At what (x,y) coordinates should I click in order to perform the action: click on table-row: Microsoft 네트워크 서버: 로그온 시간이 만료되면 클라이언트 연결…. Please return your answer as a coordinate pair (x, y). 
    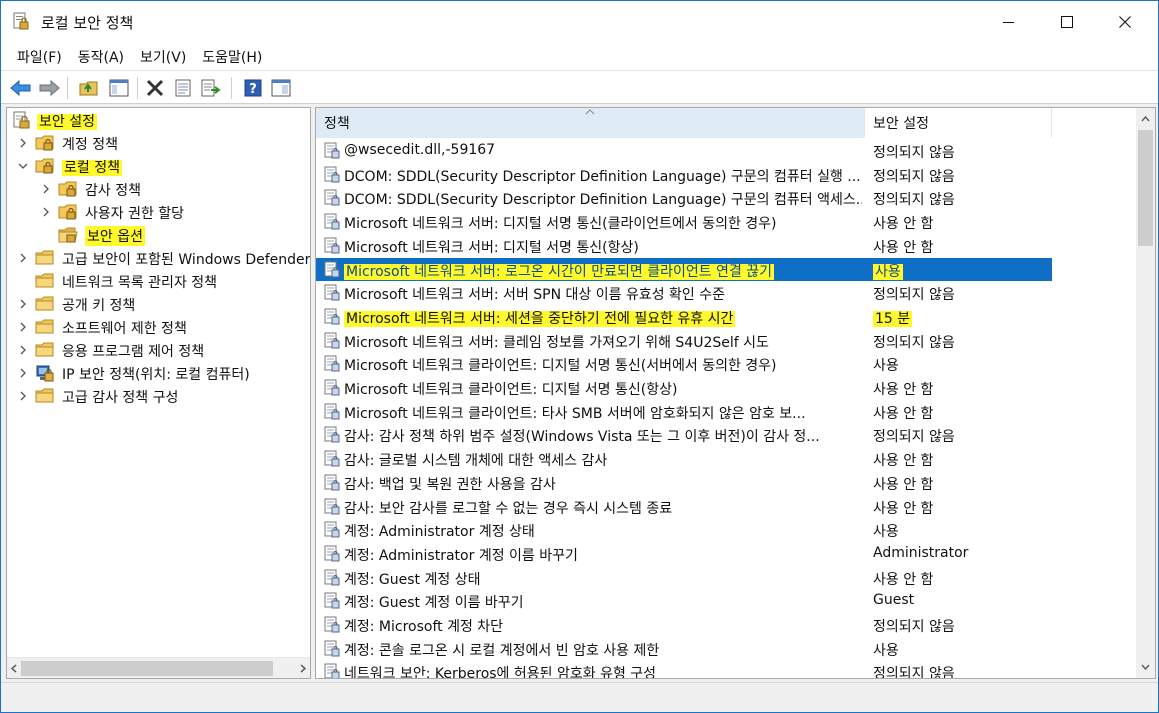
    Looking at the image, I should click on (684, 269).